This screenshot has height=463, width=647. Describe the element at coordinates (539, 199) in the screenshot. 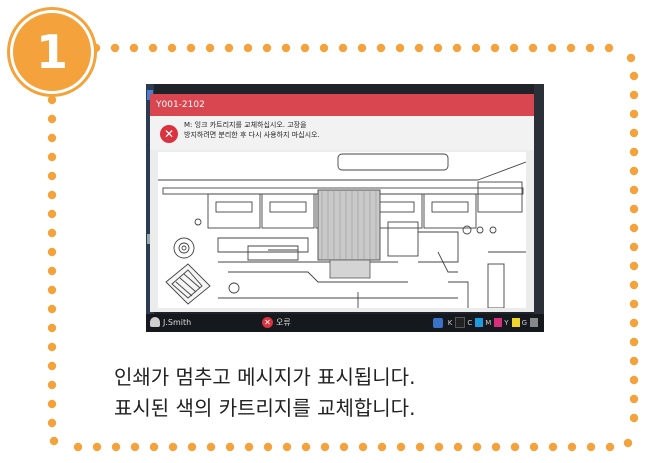

I see `right-strip` at that location.